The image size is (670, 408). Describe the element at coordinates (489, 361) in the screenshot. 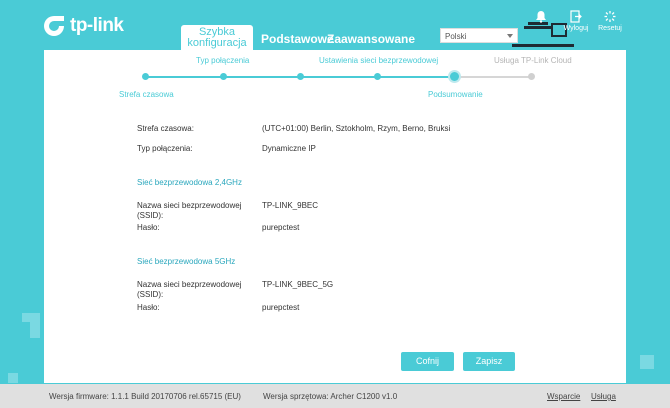

I see `save-button: Zapisz` at that location.